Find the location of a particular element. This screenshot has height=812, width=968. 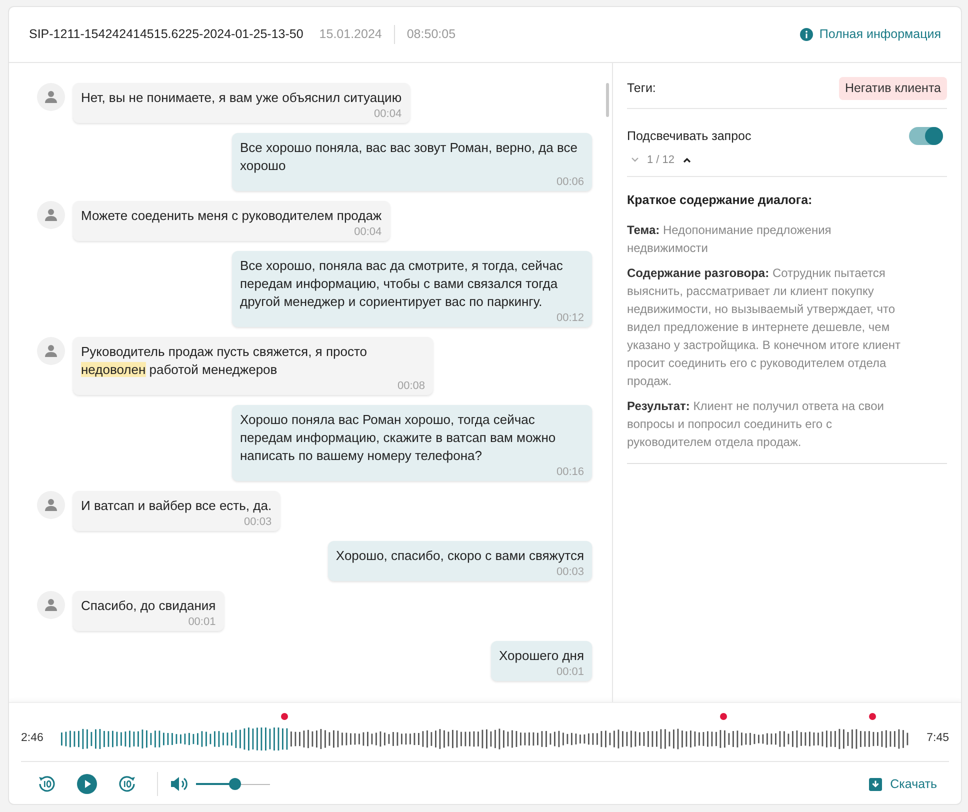

tag: Негатив клиента is located at coordinates (892, 88).